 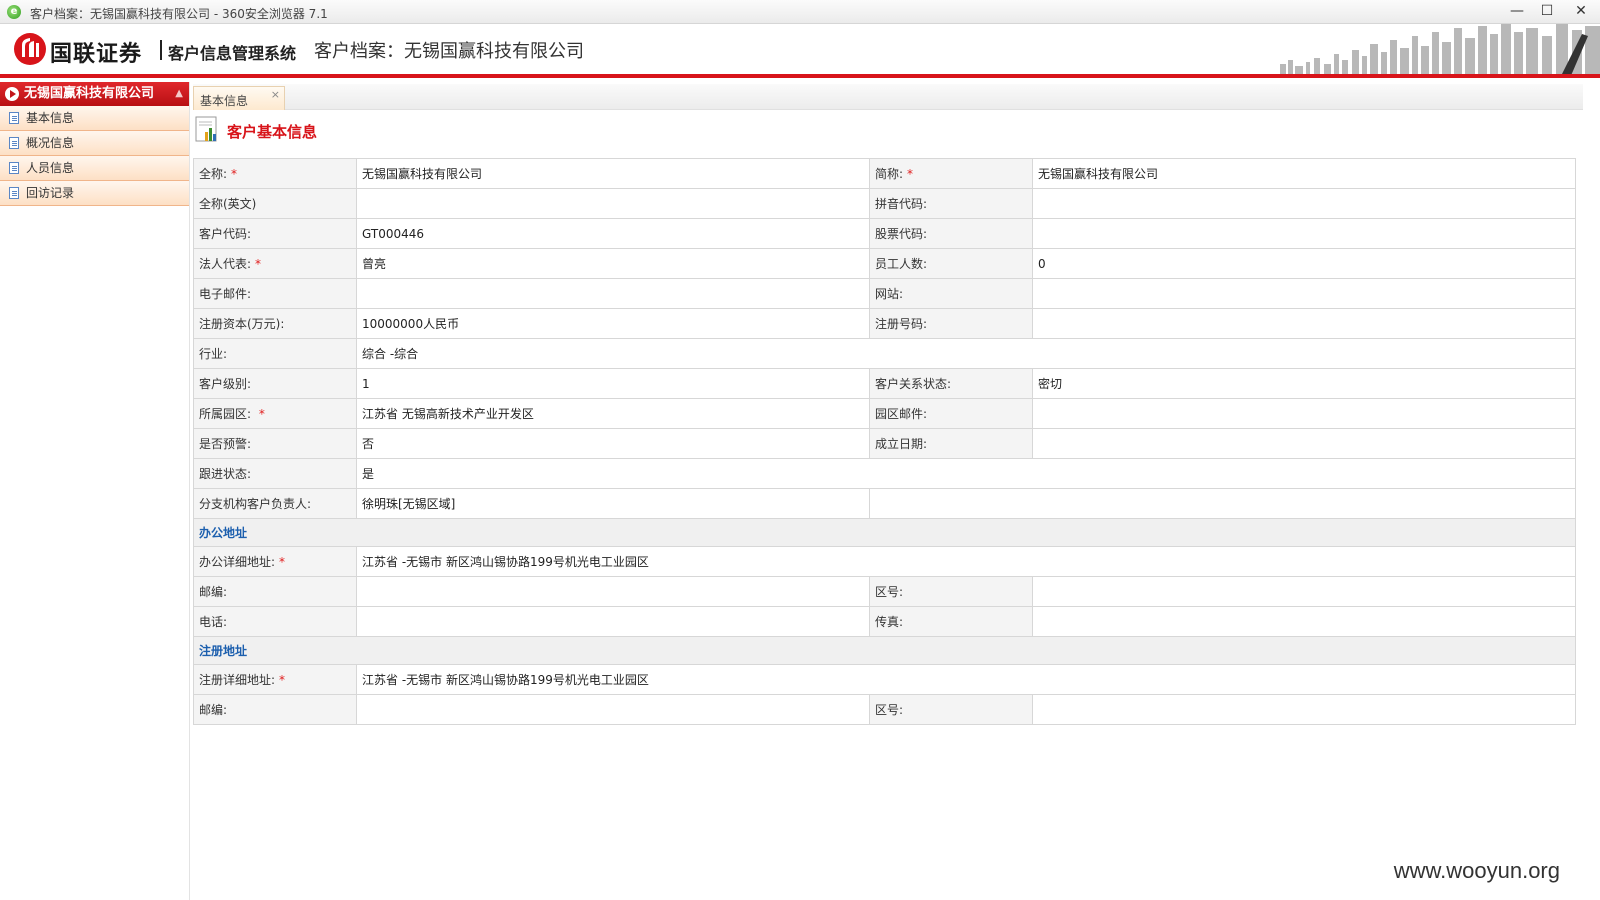 I want to click on stock-code-label: 股票代码:, so click(x=951, y=233).